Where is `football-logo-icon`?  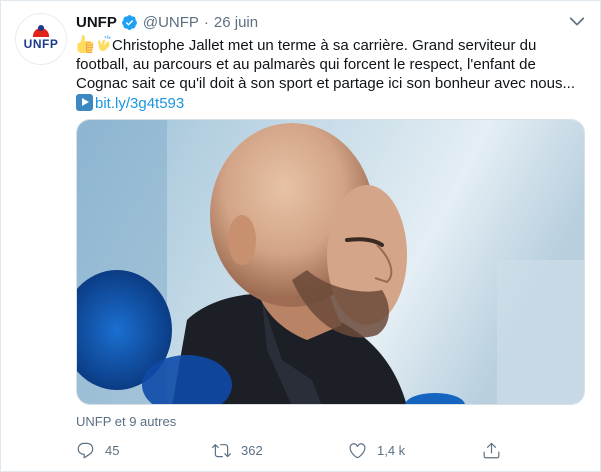
football-logo-icon is located at coordinates (41, 31).